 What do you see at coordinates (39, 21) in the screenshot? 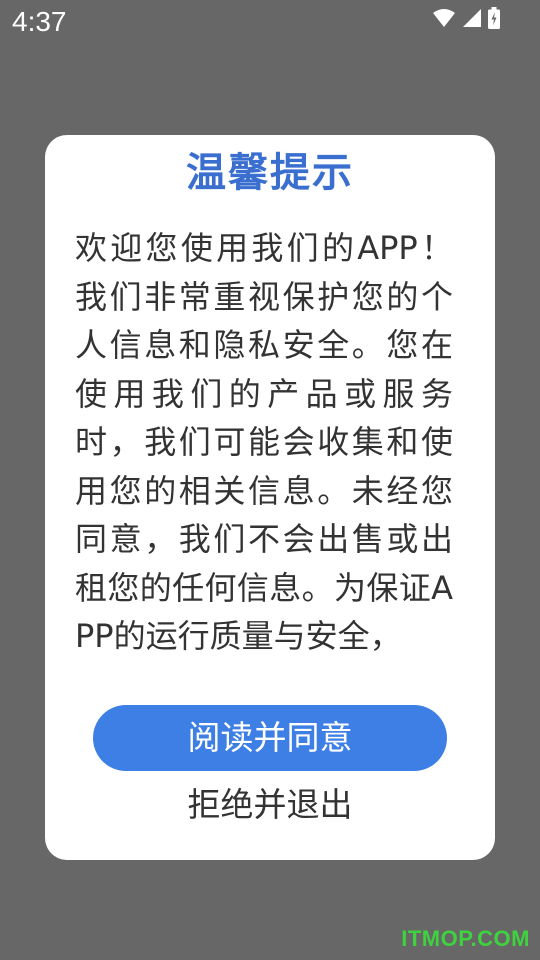
I see `status-time: 4:37` at bounding box center [39, 21].